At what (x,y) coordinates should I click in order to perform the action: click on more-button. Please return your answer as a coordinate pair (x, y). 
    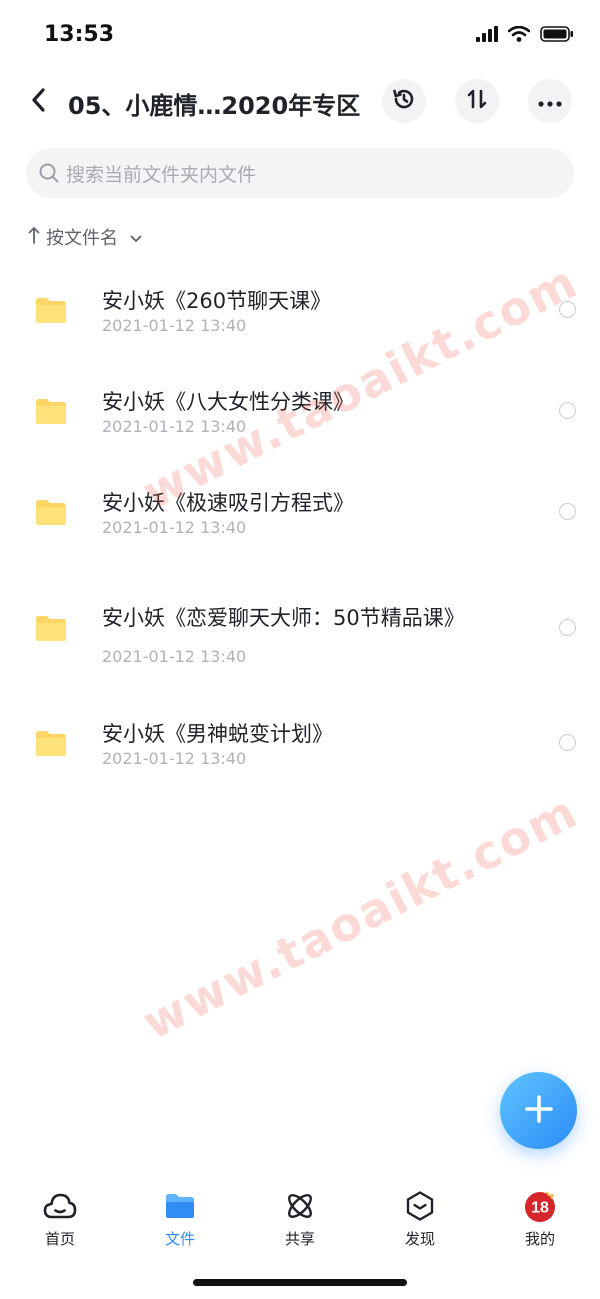
    Looking at the image, I should click on (550, 101).